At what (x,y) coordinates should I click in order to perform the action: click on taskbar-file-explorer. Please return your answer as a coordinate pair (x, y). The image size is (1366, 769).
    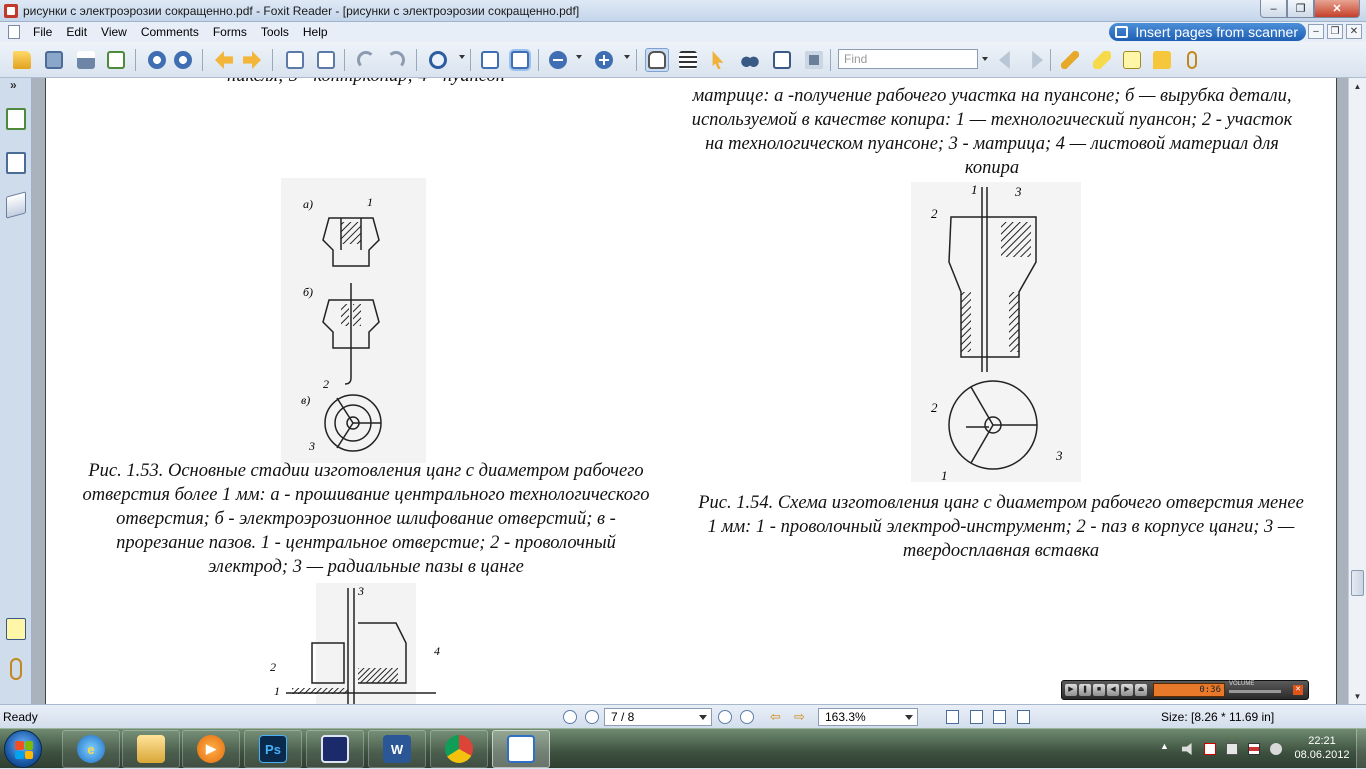
    Looking at the image, I should click on (151, 749).